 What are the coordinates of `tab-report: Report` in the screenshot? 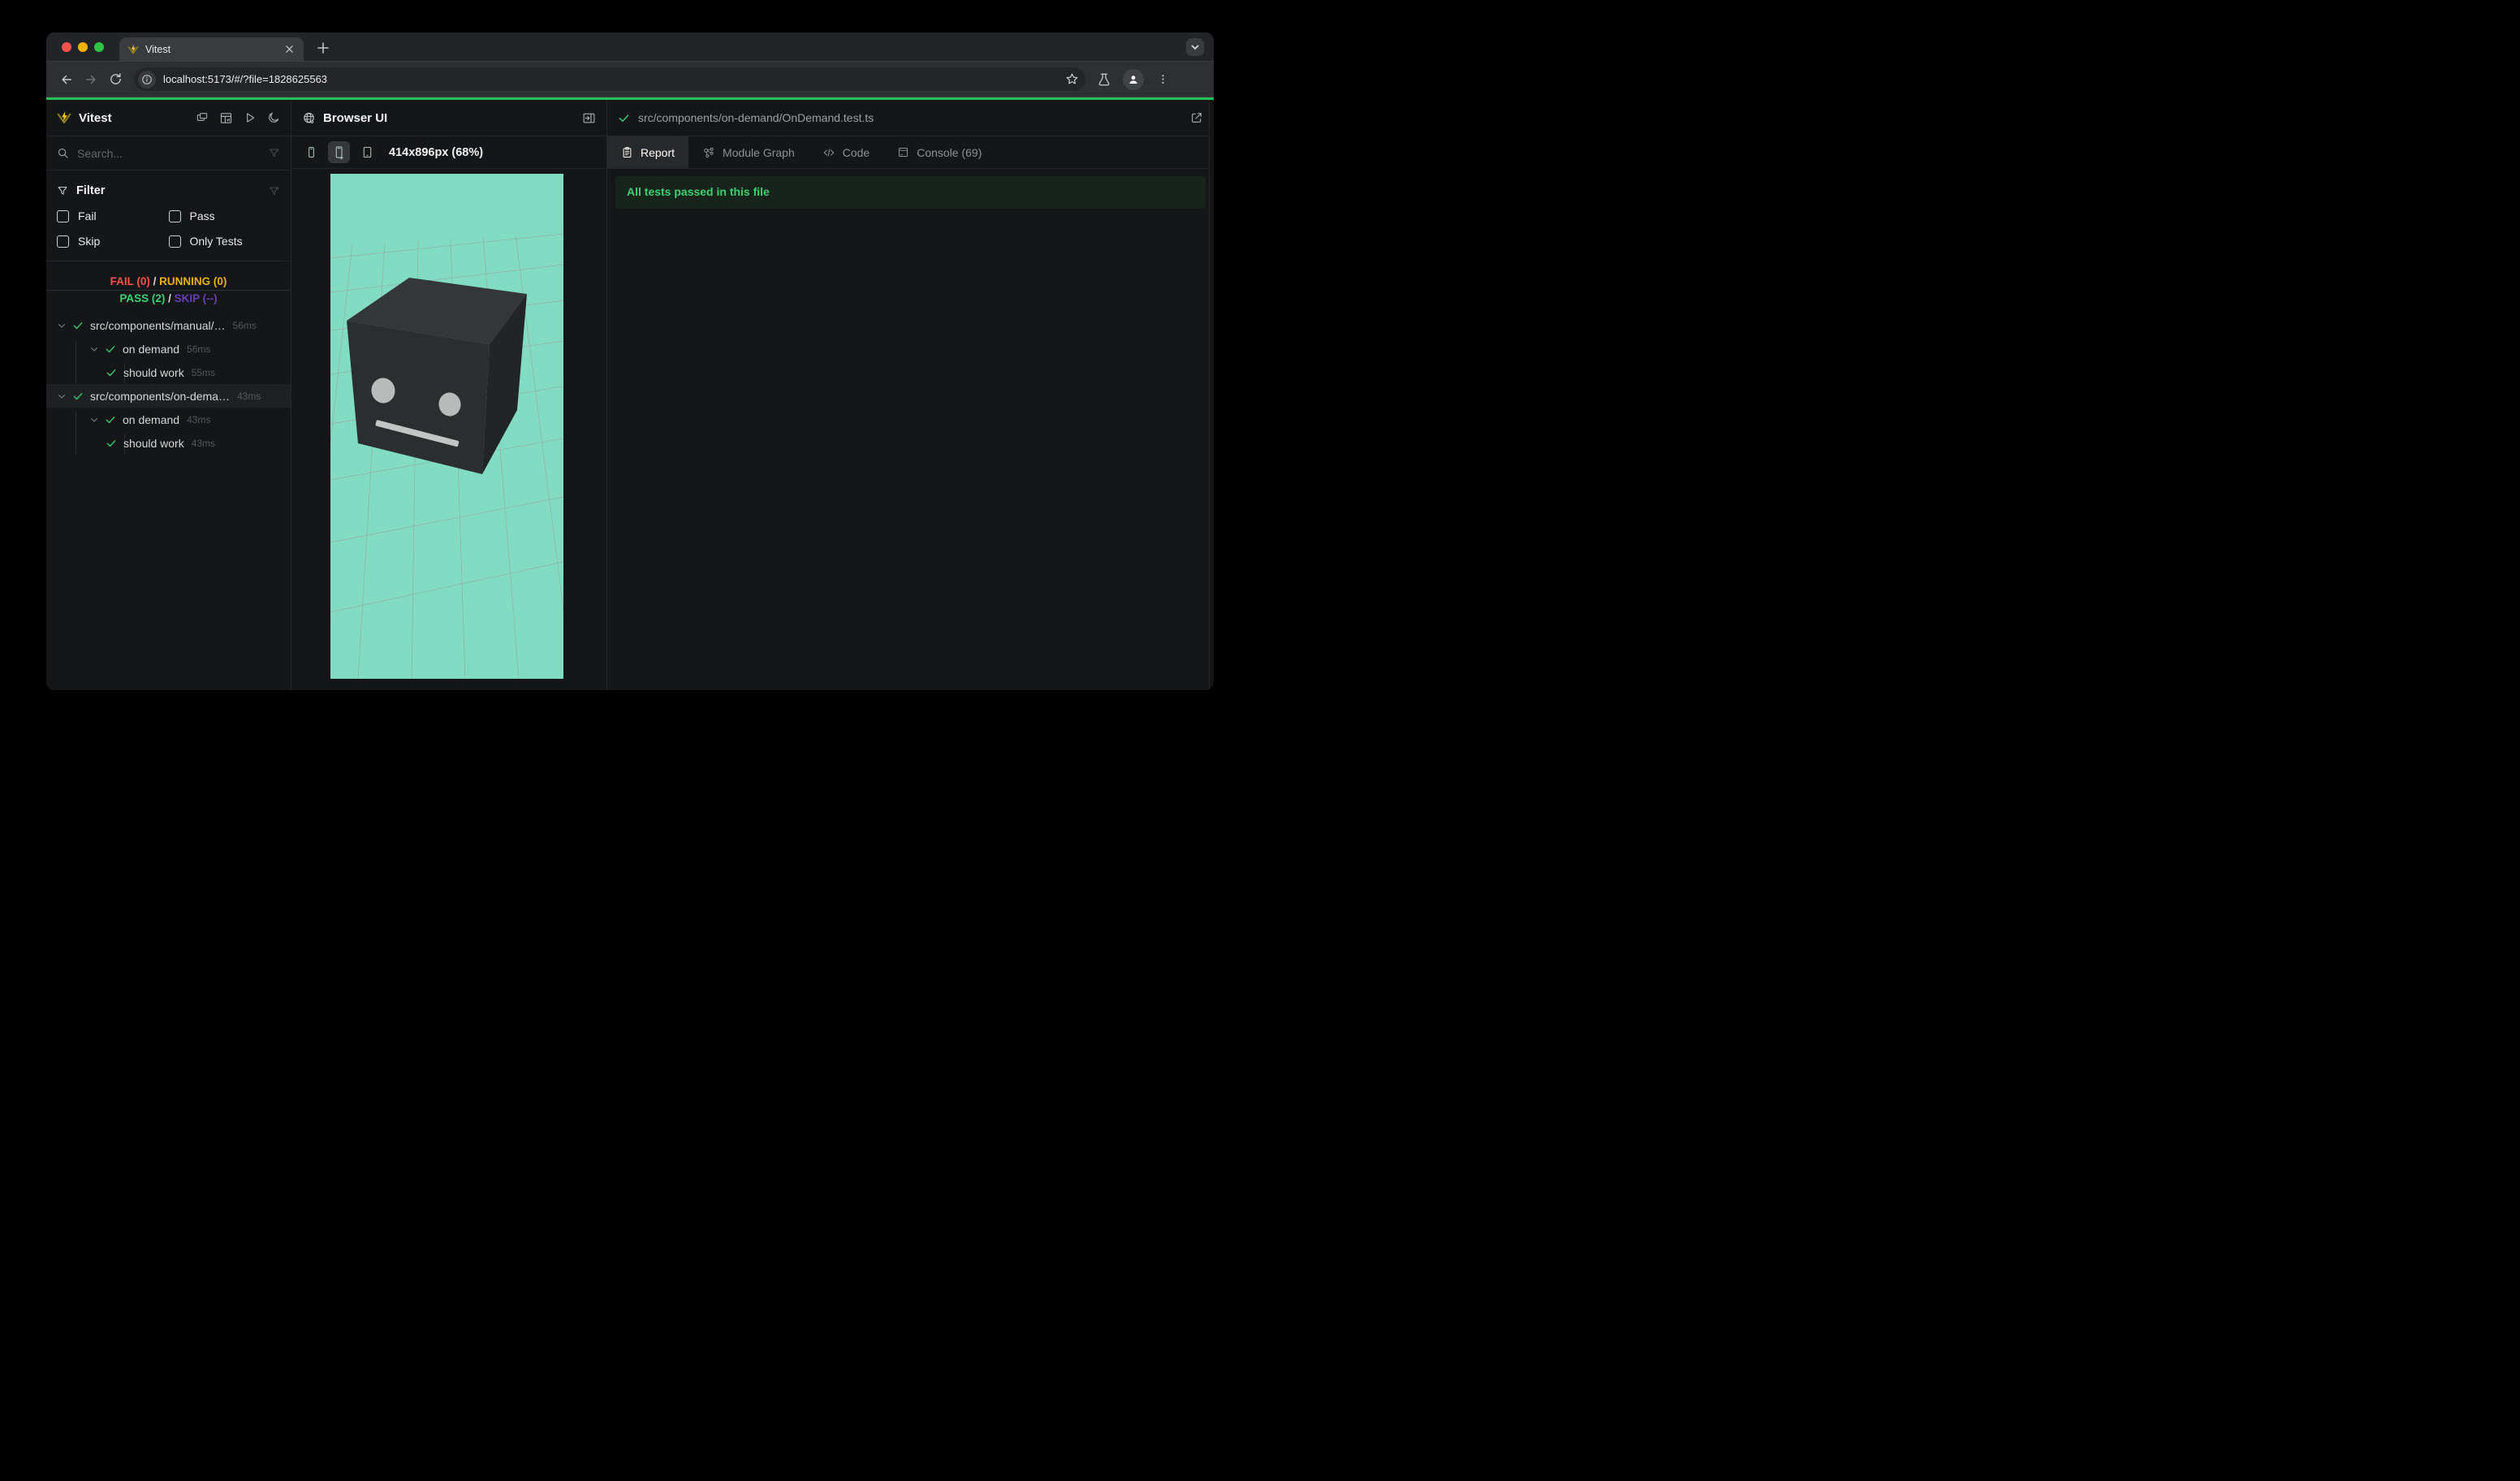 It's located at (648, 152).